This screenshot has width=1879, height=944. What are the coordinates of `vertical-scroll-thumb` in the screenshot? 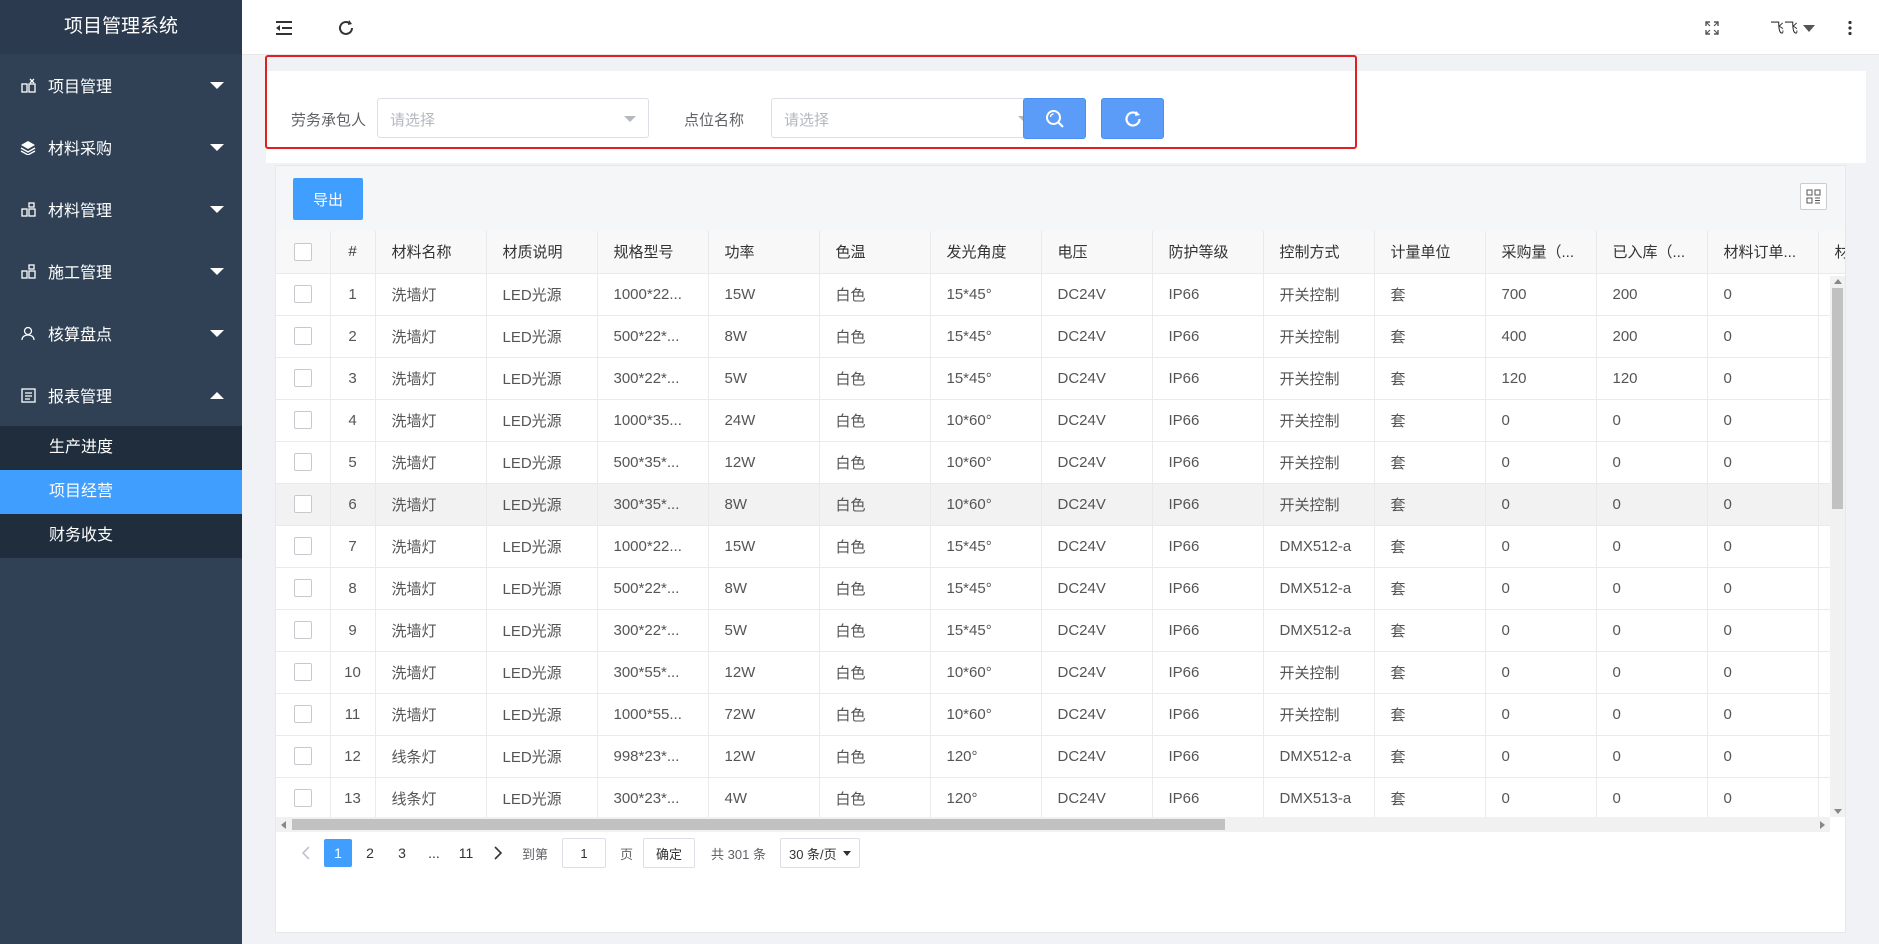 It's located at (1837, 398).